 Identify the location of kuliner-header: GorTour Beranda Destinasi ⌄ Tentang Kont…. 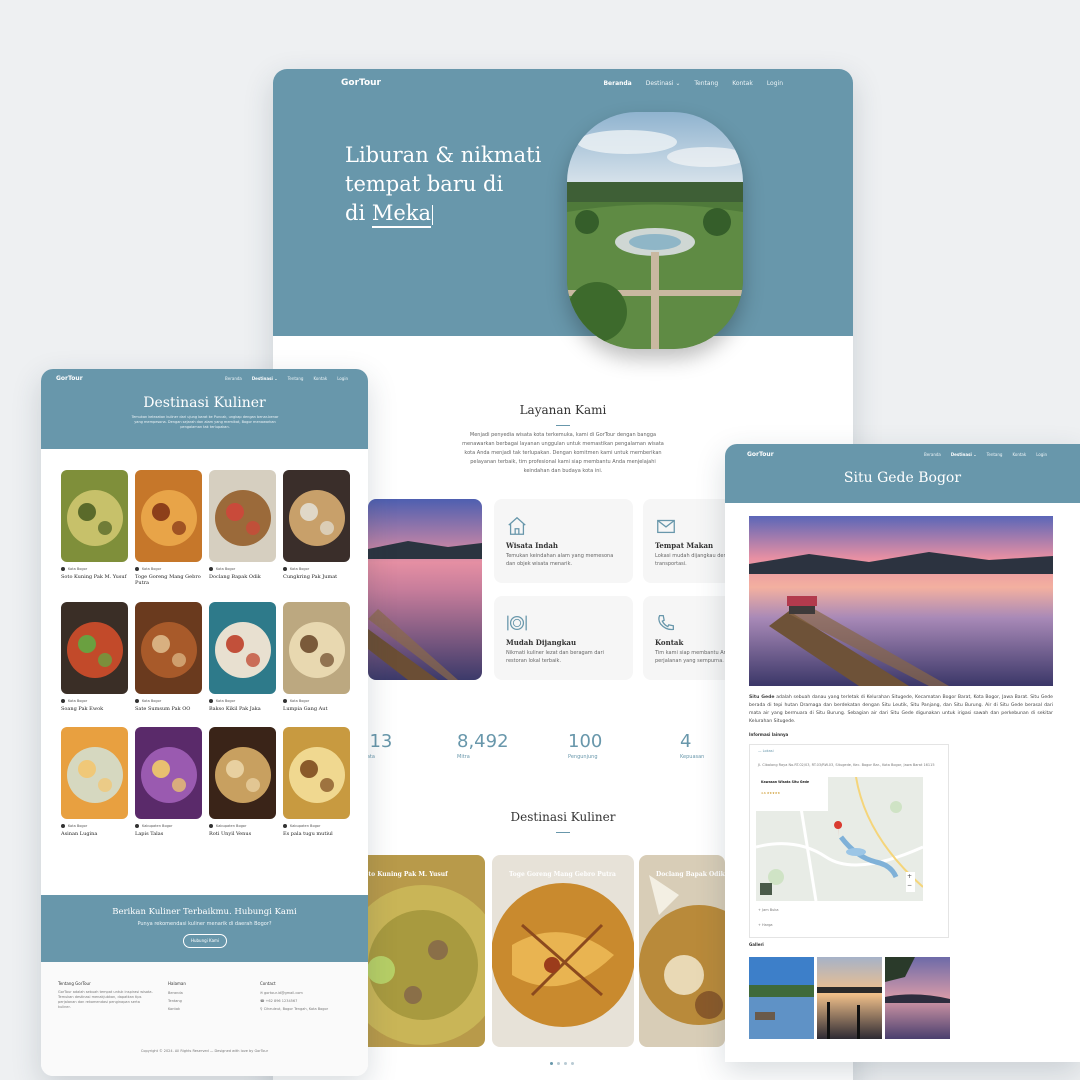
(204, 409).